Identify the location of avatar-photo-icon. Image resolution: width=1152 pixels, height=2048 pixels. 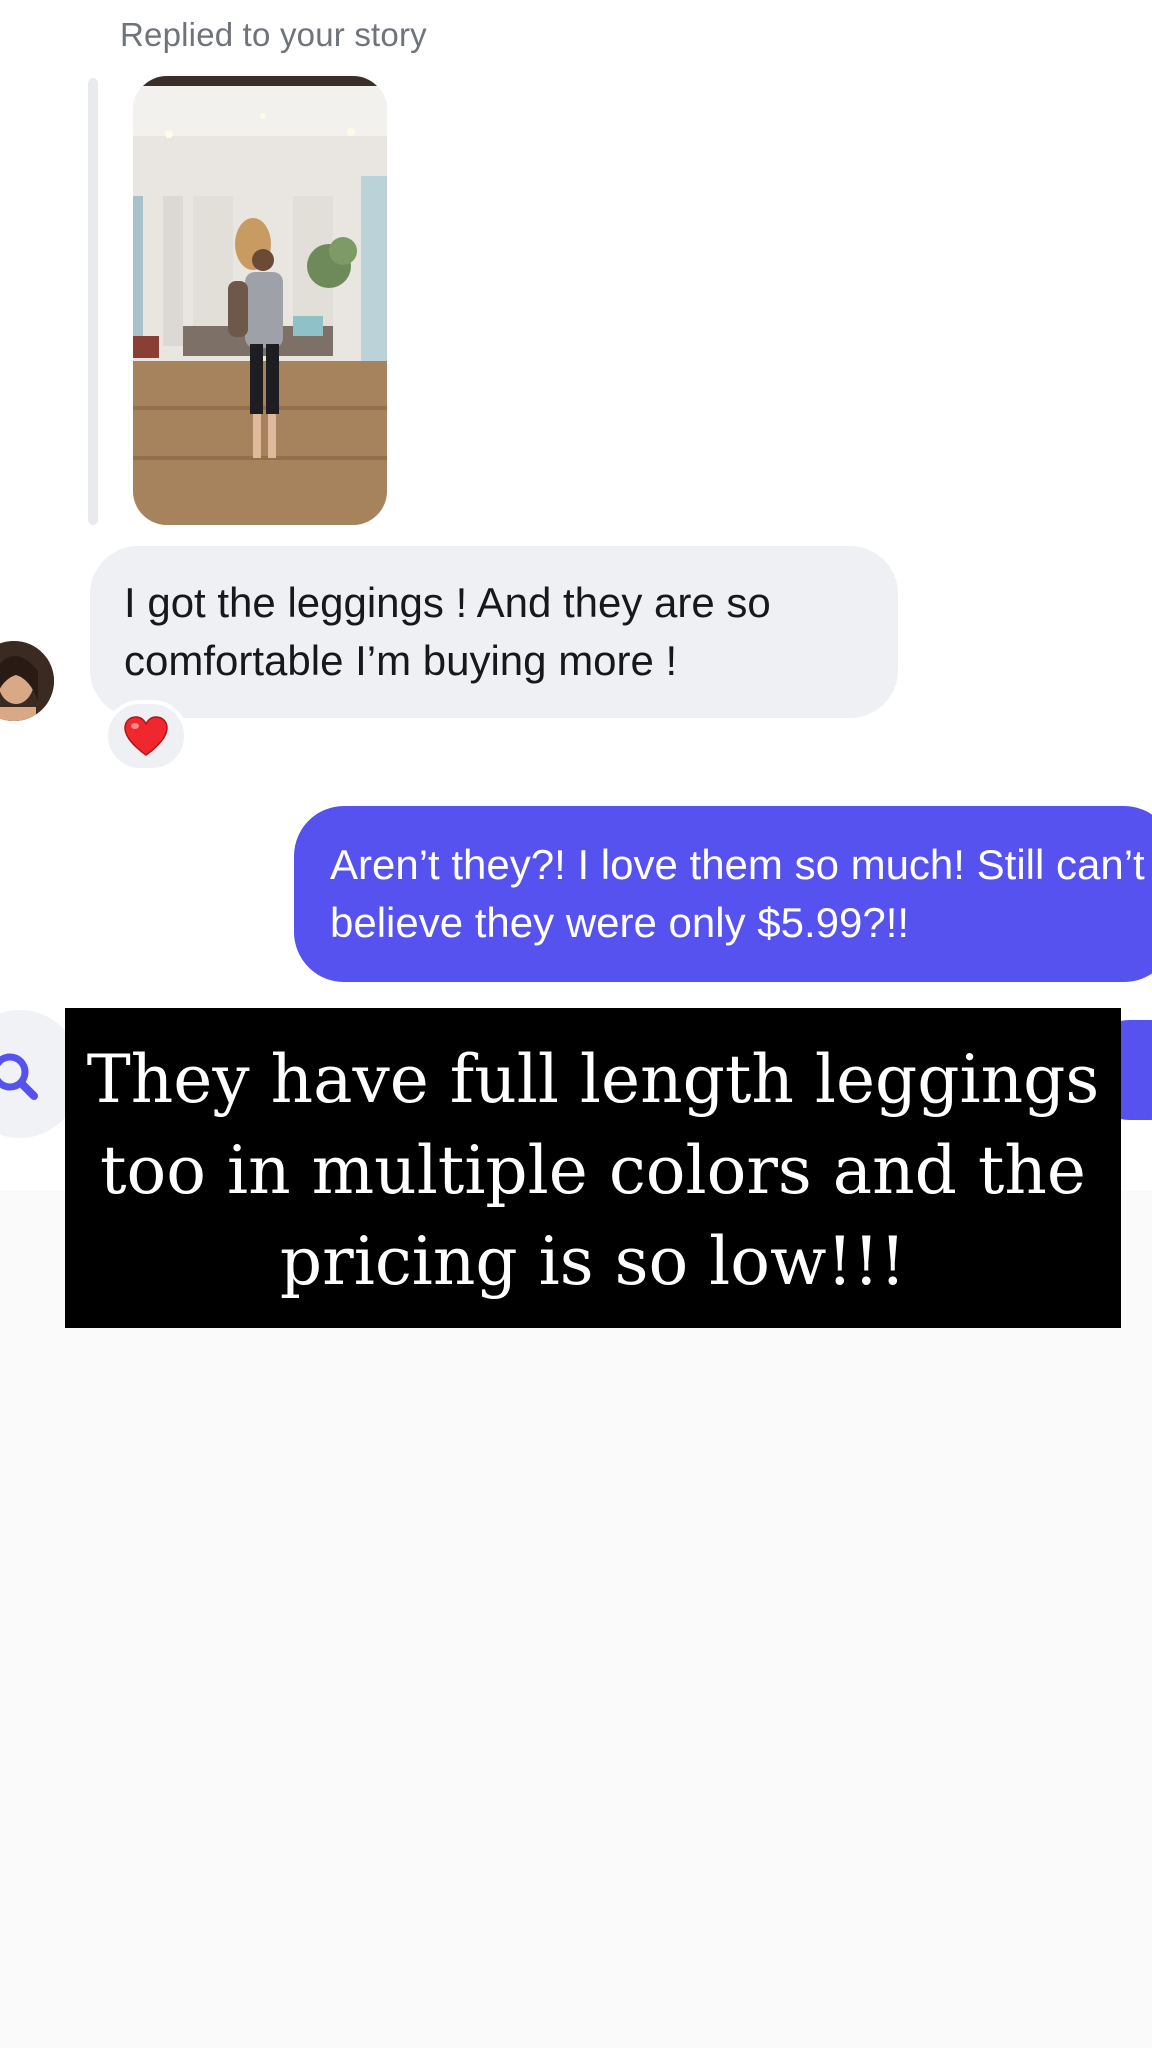
(27, 681).